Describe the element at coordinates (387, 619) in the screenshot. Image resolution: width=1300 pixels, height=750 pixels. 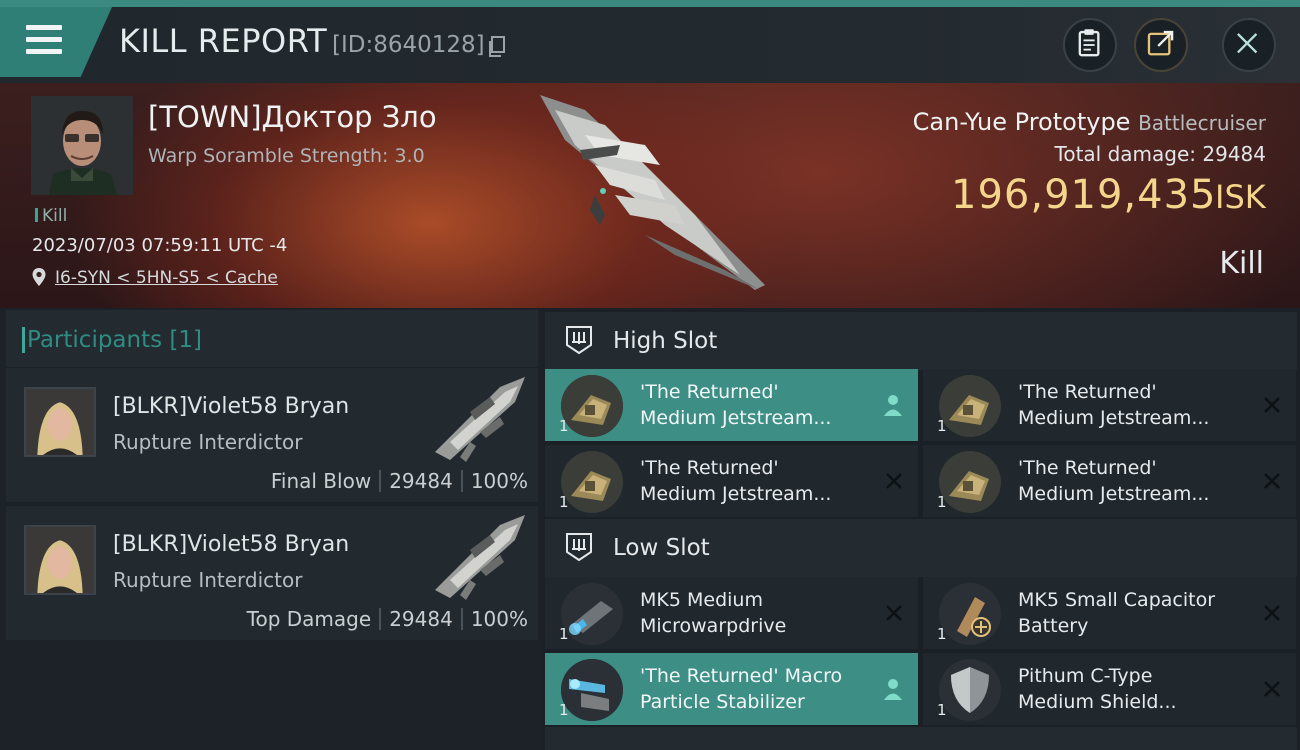
I see `participant-stats: Top Damage 29484 100%` at that location.